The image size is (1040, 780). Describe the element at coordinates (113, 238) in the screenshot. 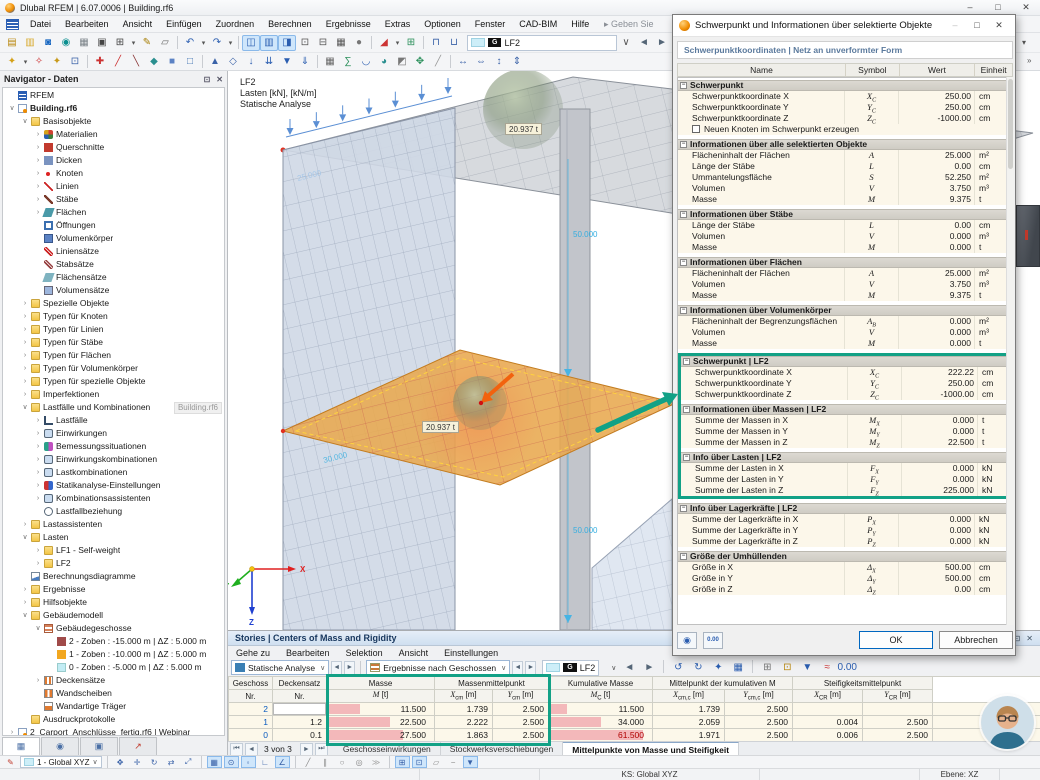

I see `tree-item-volumenk-rper: Volumenkörper` at that location.